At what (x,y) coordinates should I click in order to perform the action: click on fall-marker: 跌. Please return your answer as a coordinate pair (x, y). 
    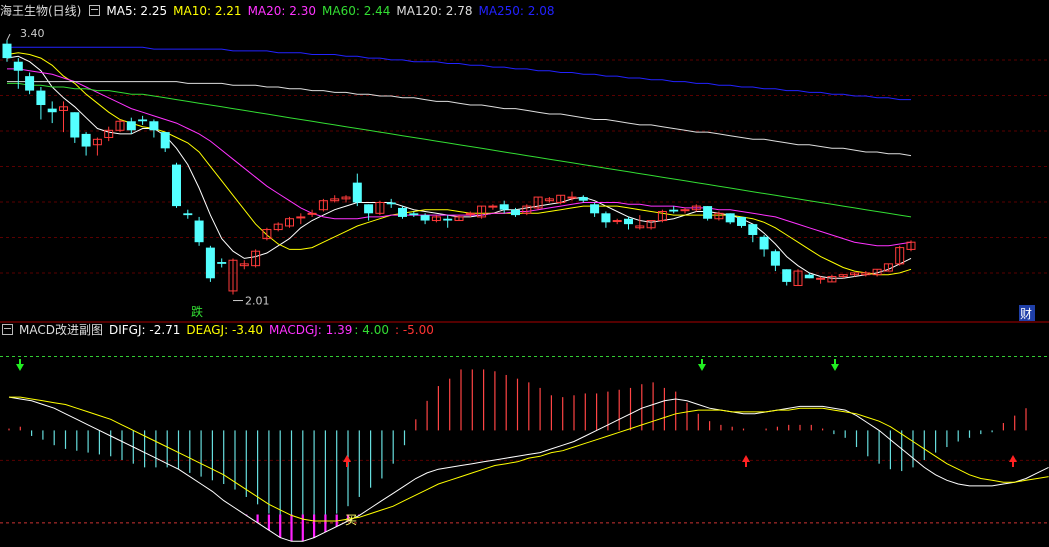
    Looking at the image, I should click on (197, 311).